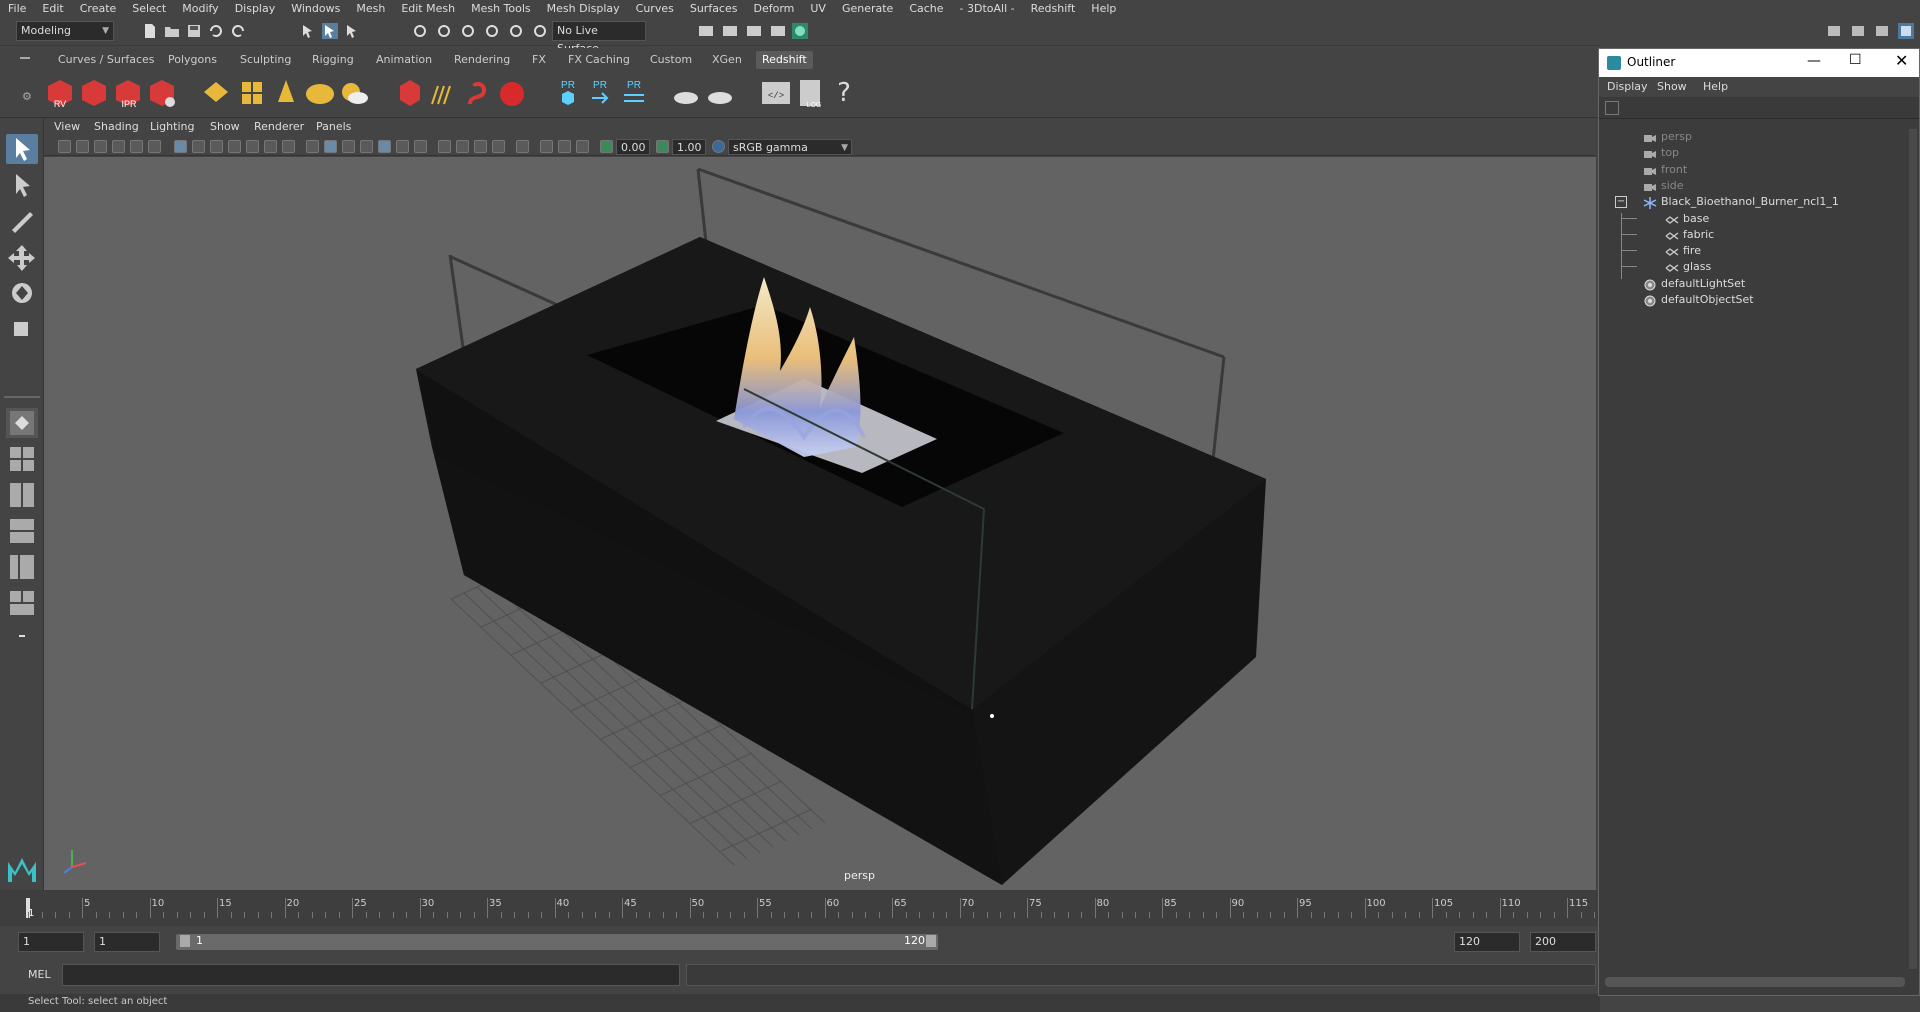 This screenshot has height=1012, width=1920. Describe the element at coordinates (162, 93) in the screenshot. I see `redshift-settings-icon` at that location.